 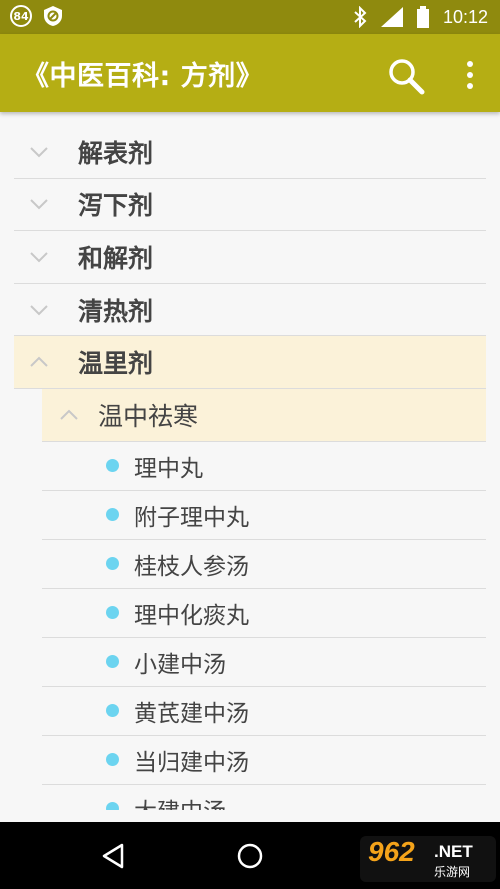 What do you see at coordinates (191, 615) in the screenshot?
I see `item-label: 理中化痰丸` at bounding box center [191, 615].